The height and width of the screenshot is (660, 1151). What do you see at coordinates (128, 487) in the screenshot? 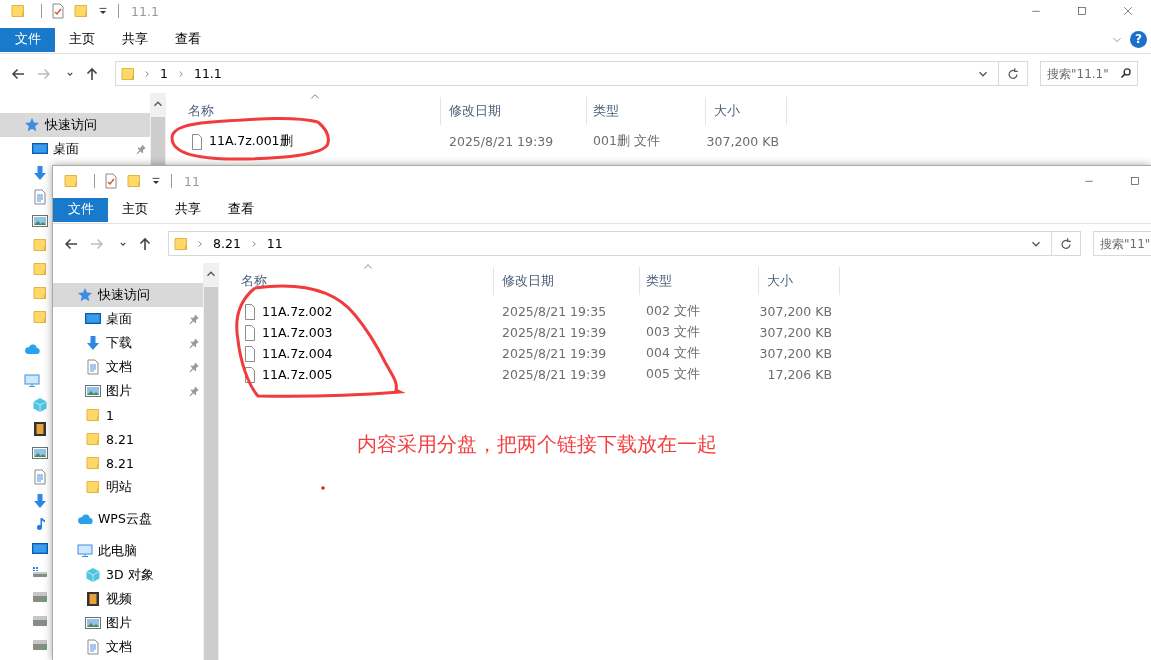
I see `sidebar-item: 明站` at bounding box center [128, 487].